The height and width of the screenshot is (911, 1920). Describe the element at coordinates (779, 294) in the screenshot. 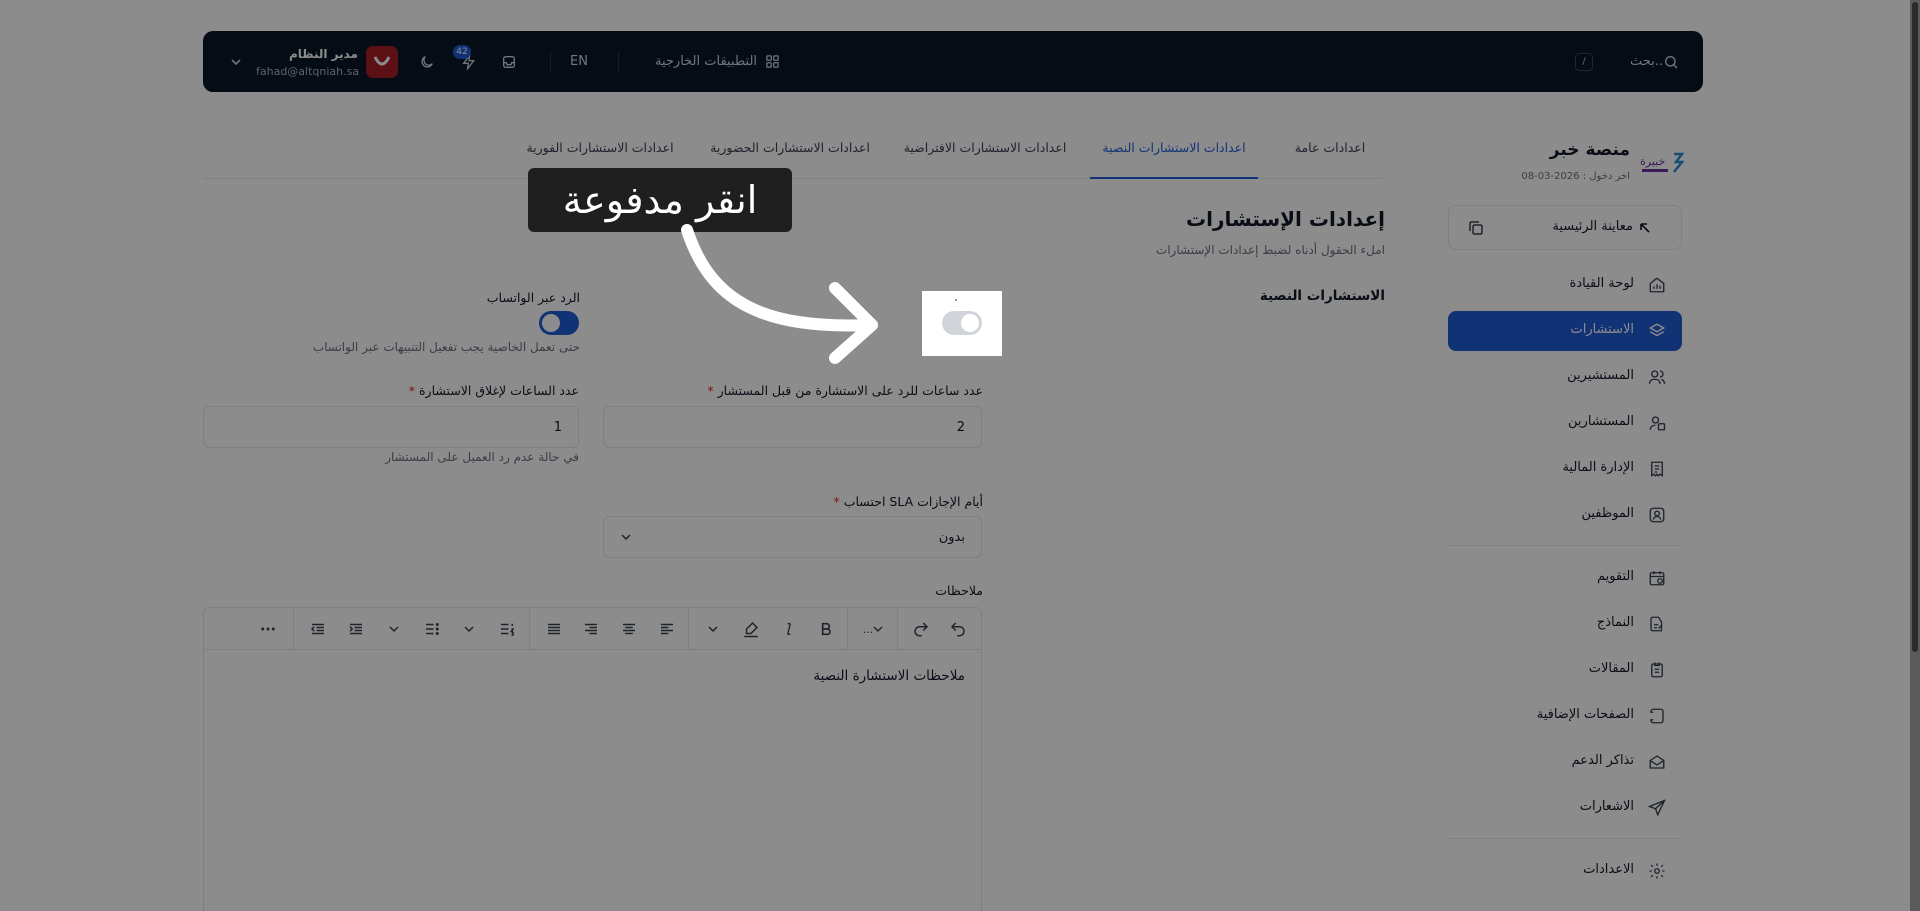

I see `tutorial-arrow-icon` at that location.